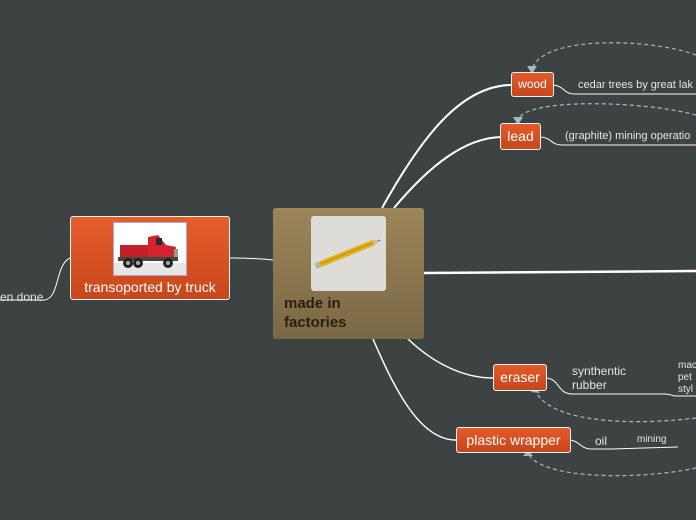  What do you see at coordinates (606, 112) in the screenshot?
I see `dashed-link-lead` at bounding box center [606, 112].